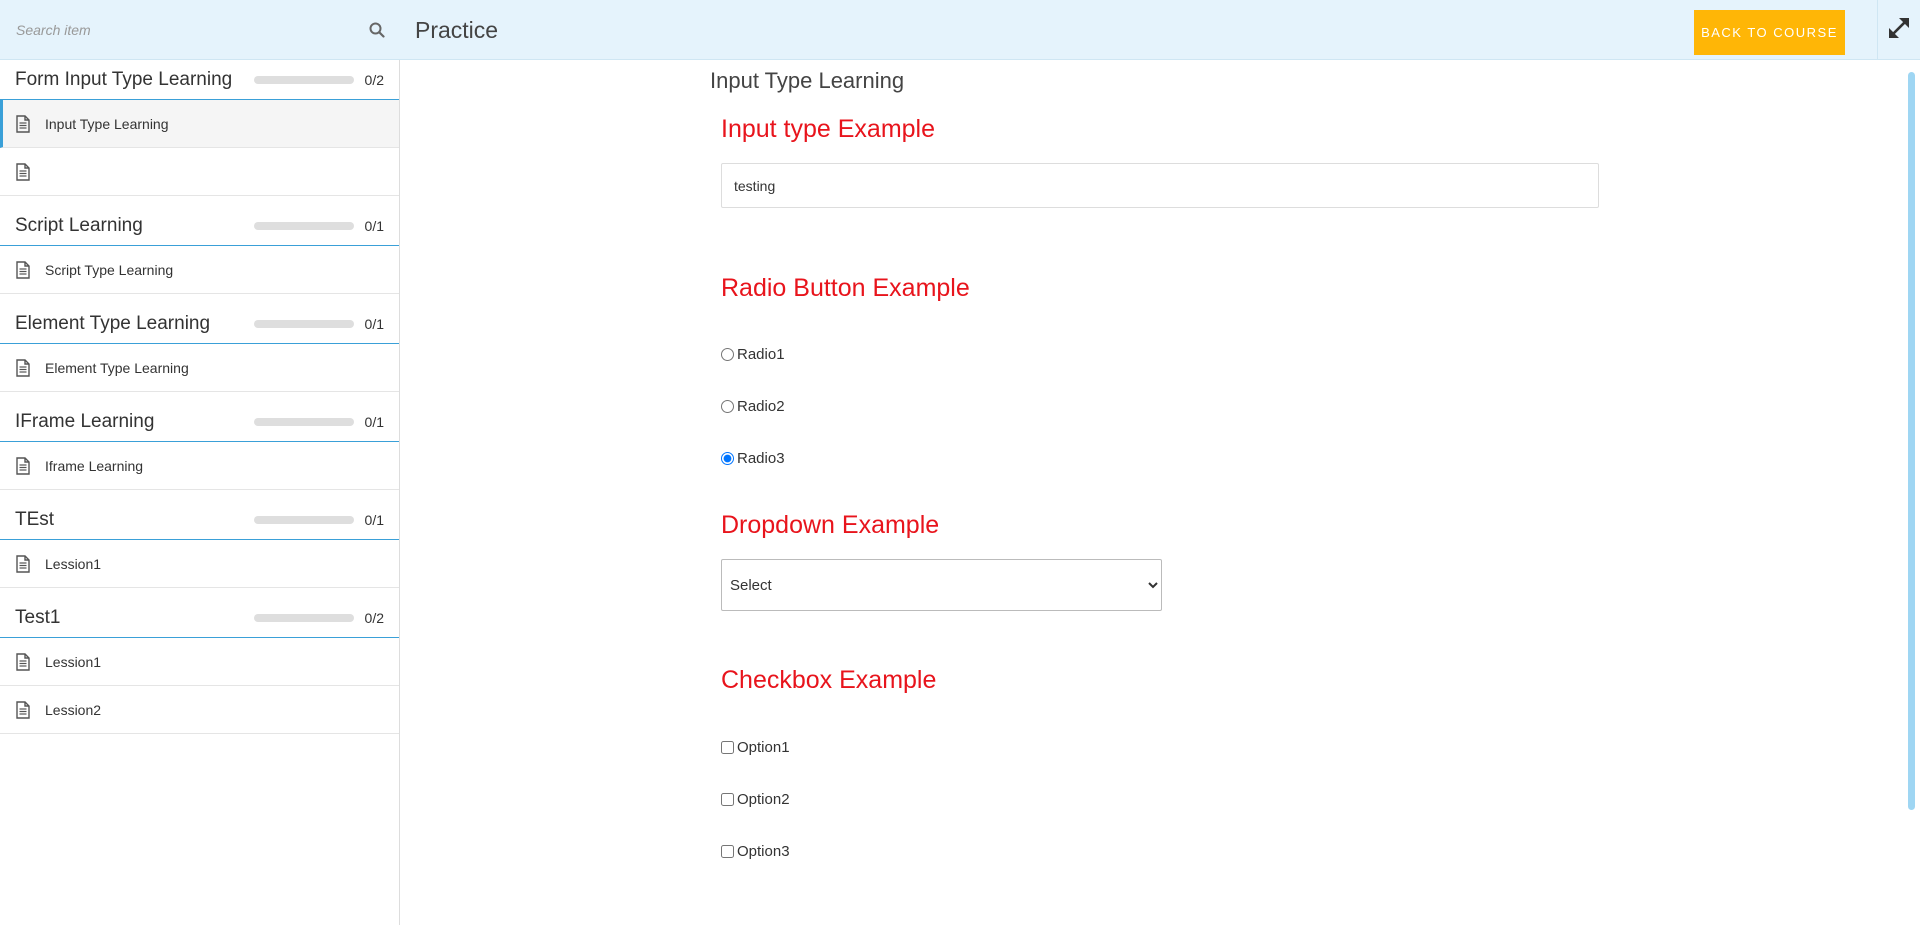 The image size is (1920, 925). I want to click on radio2-input, so click(727, 406).